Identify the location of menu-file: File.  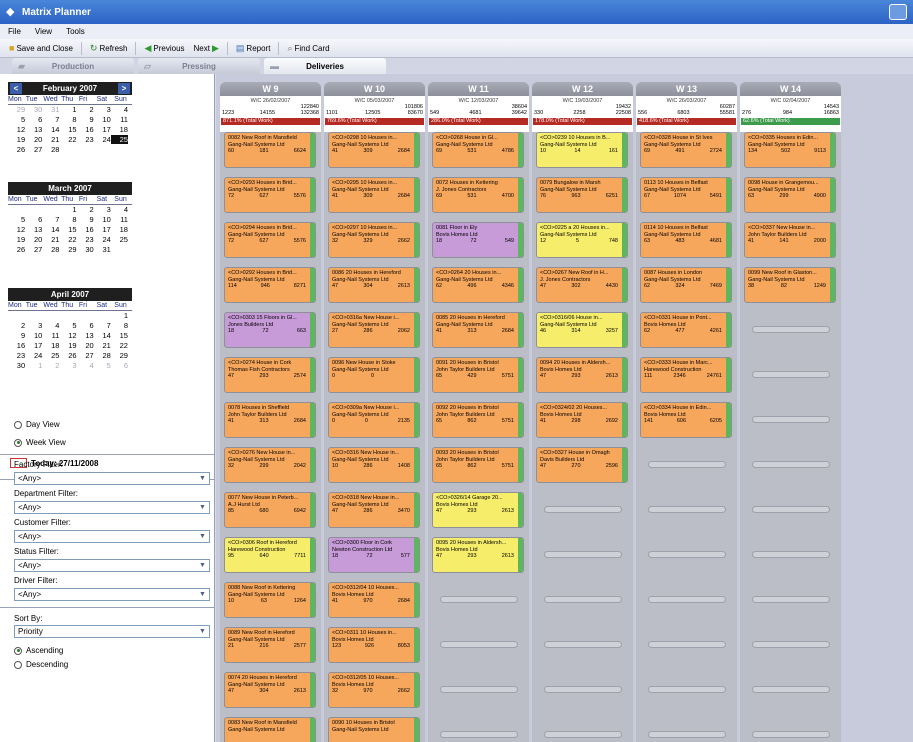
(14, 31).